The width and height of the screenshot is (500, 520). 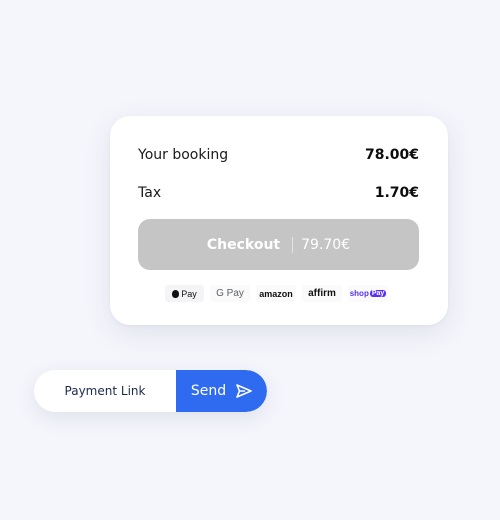 What do you see at coordinates (189, 293) in the screenshot?
I see `apple-pay-text: Pay` at bounding box center [189, 293].